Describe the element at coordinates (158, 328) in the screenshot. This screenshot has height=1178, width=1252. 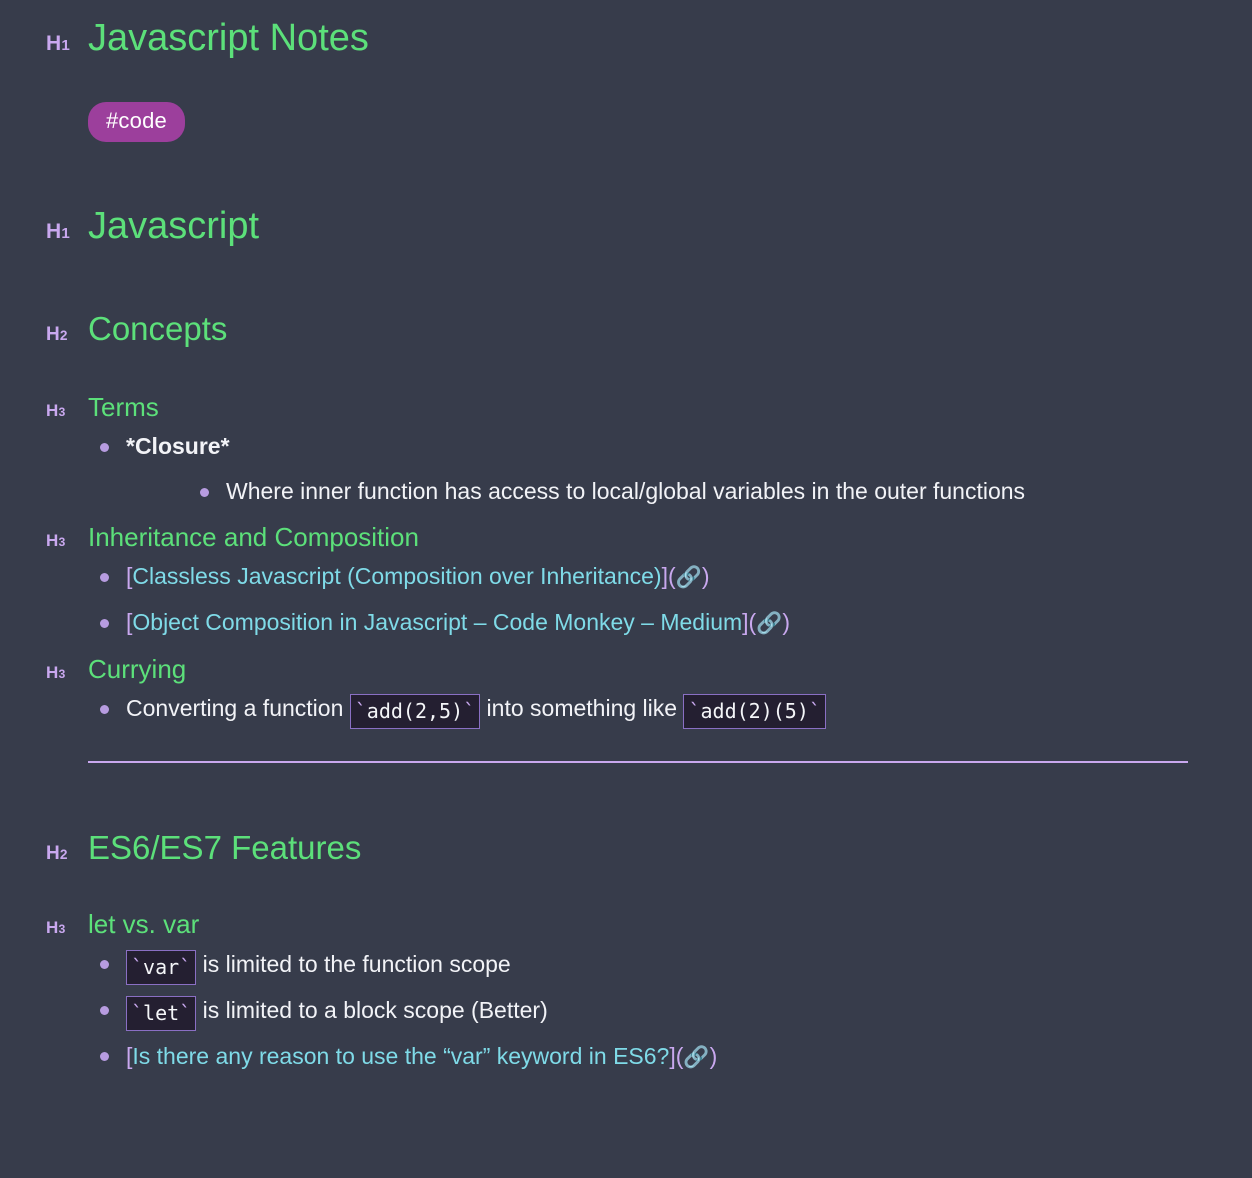
I see `section-heading-concepts-text: Concepts` at that location.